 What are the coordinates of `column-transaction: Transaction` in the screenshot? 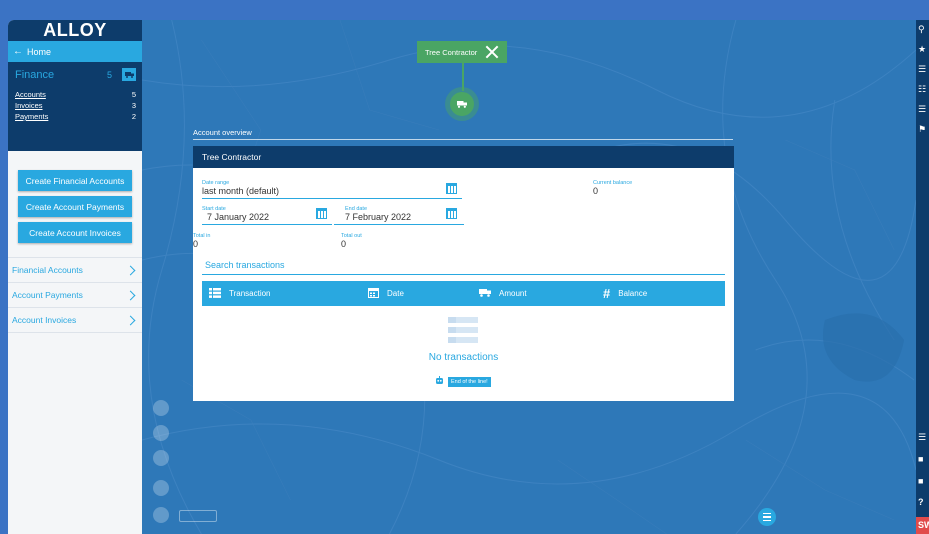 It's located at (240, 293).